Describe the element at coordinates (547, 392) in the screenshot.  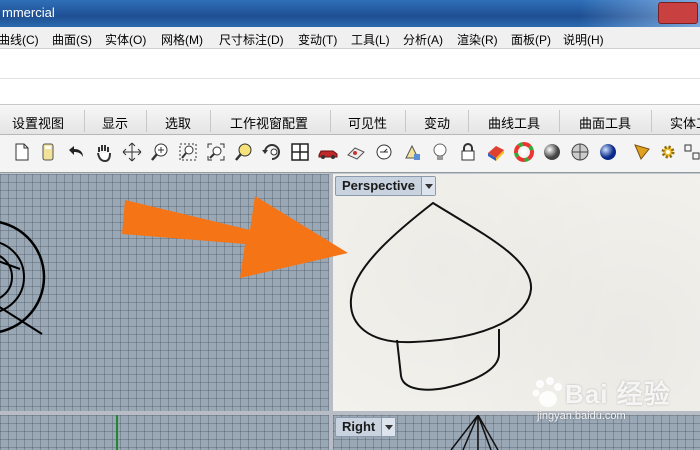
I see `paw-logo-icon` at that location.